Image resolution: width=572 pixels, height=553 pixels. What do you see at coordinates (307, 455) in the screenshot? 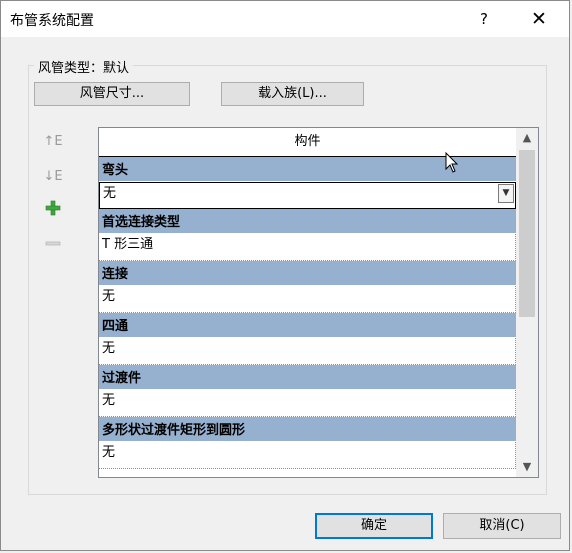
I see `multishape-transition-value: 无` at bounding box center [307, 455].